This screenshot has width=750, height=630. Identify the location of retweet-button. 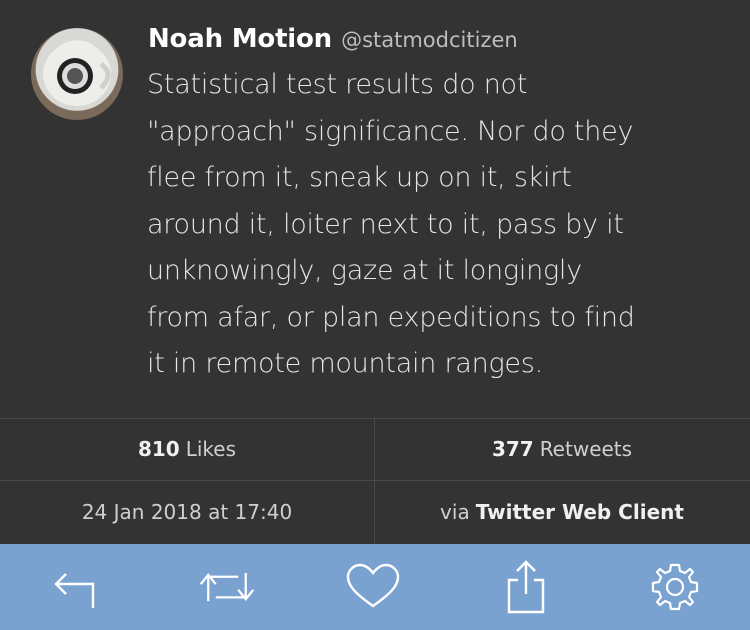
(227, 587).